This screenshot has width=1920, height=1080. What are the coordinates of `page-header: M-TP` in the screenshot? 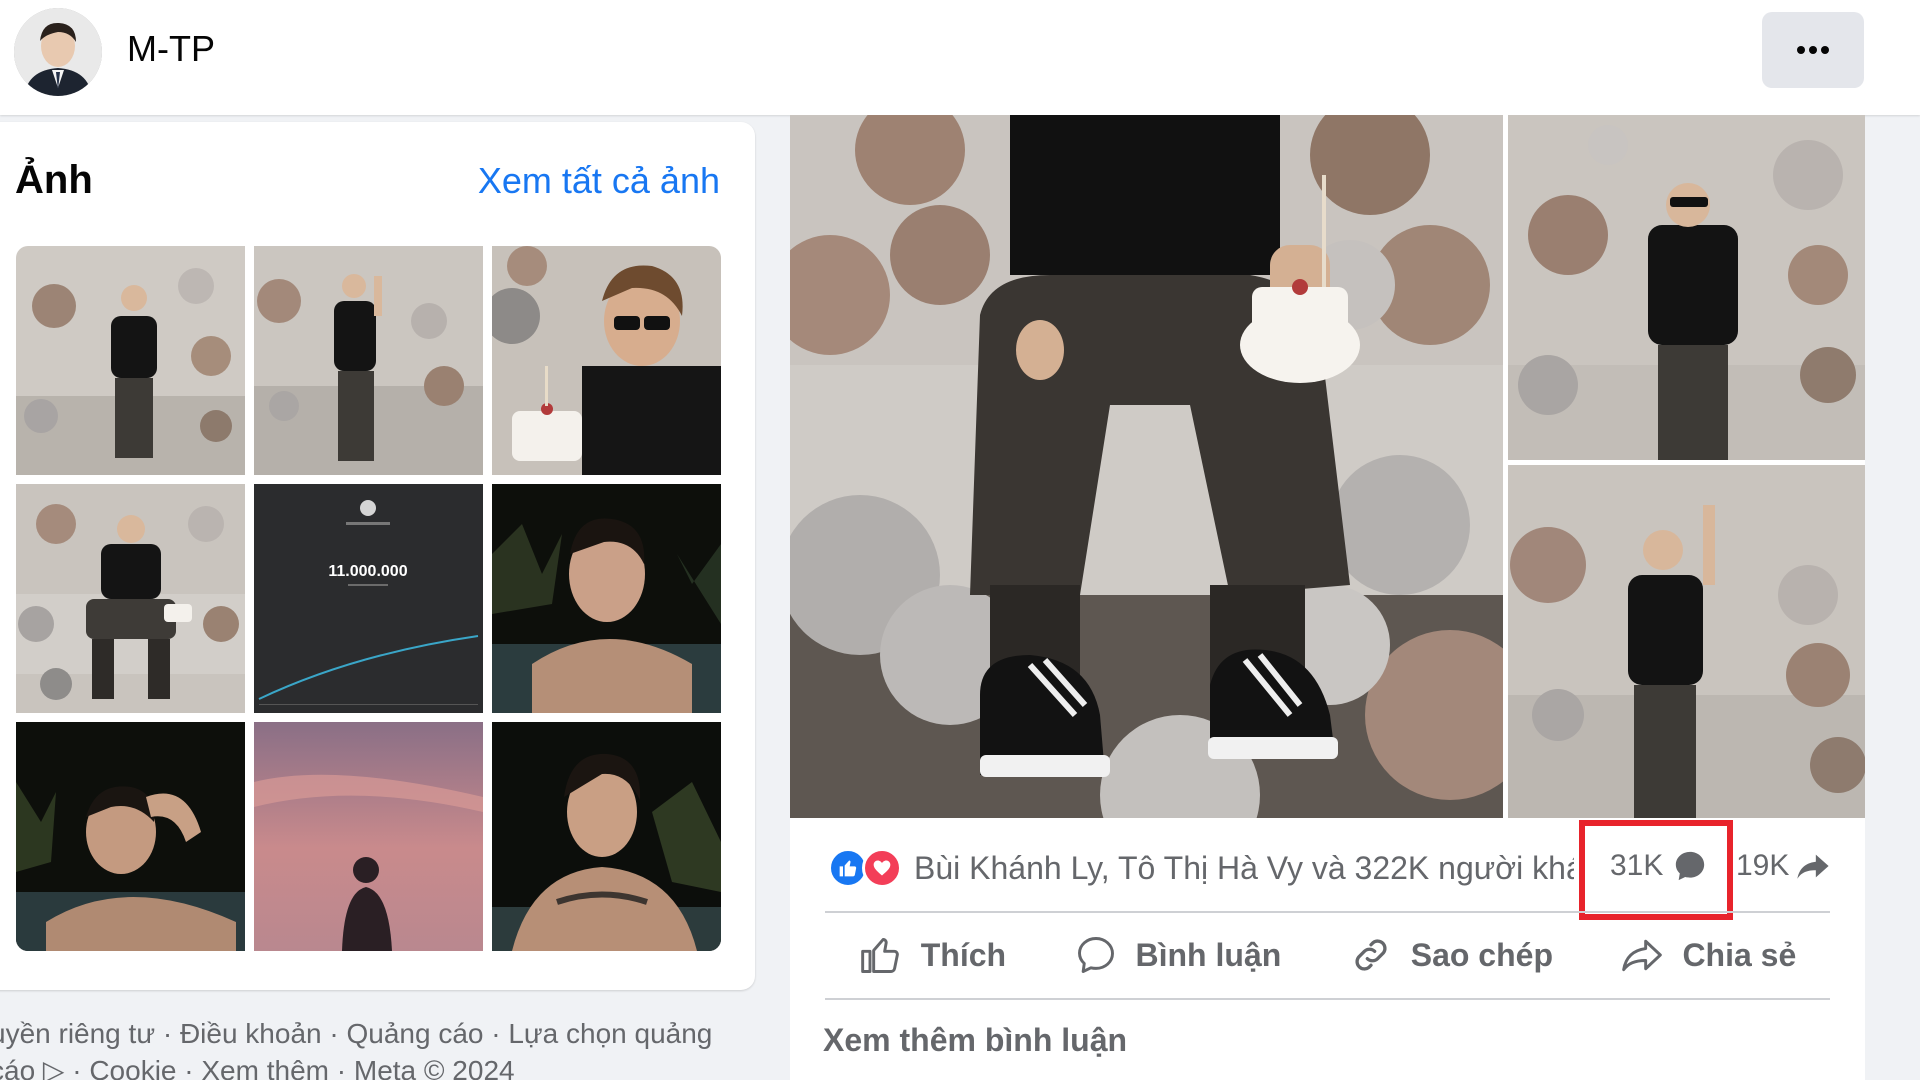 It's located at (960, 57).